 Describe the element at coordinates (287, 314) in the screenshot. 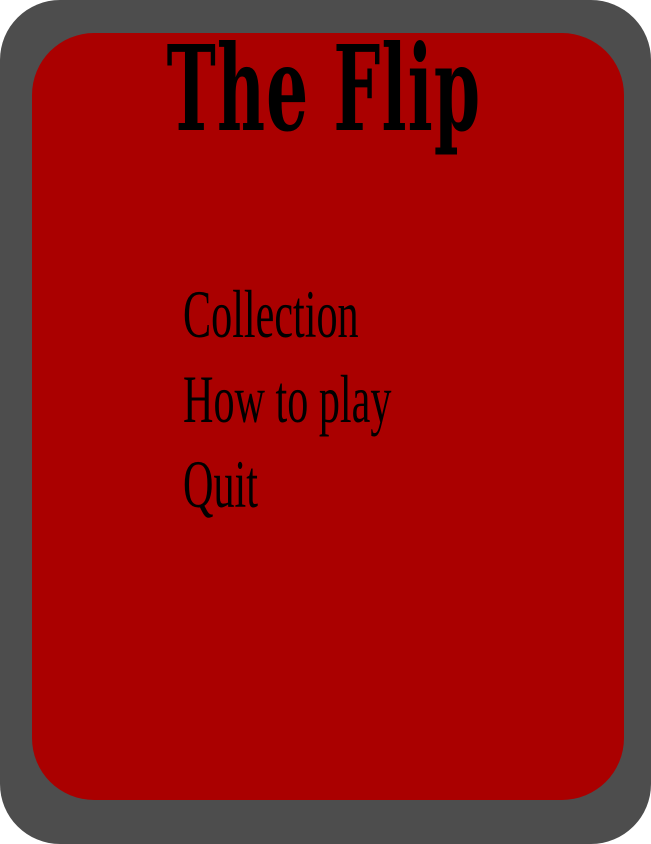

I see `menu-item-collection: Collection` at that location.